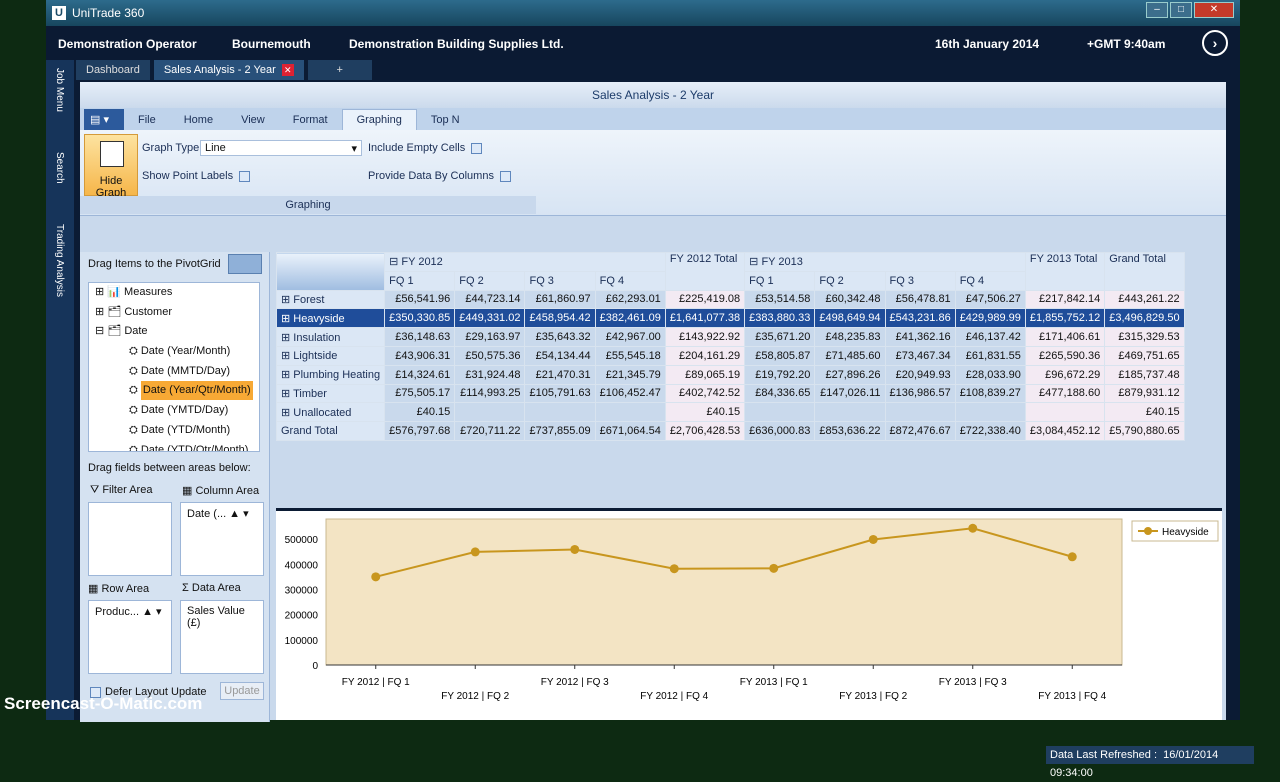  I want to click on include-empty-cells: Include Empty Cells, so click(425, 148).